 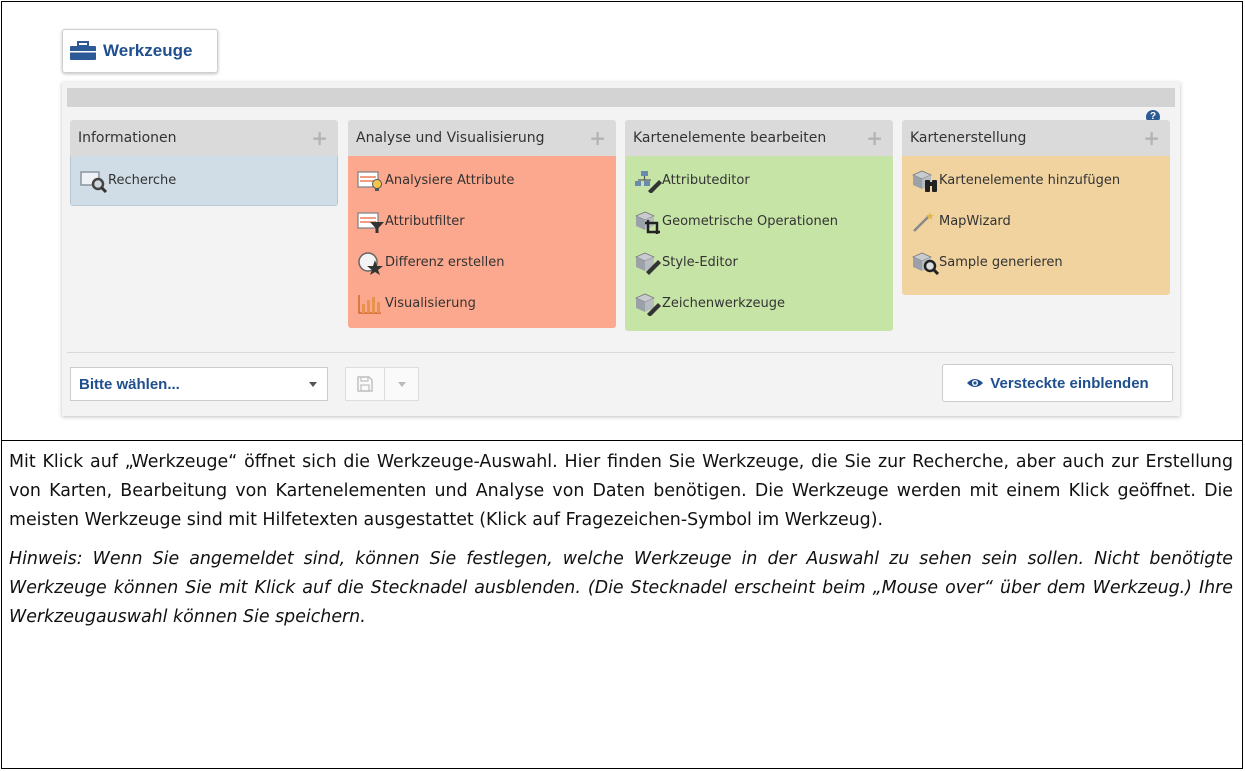 What do you see at coordinates (142, 180) in the screenshot?
I see `tool-label: Recherche` at bounding box center [142, 180].